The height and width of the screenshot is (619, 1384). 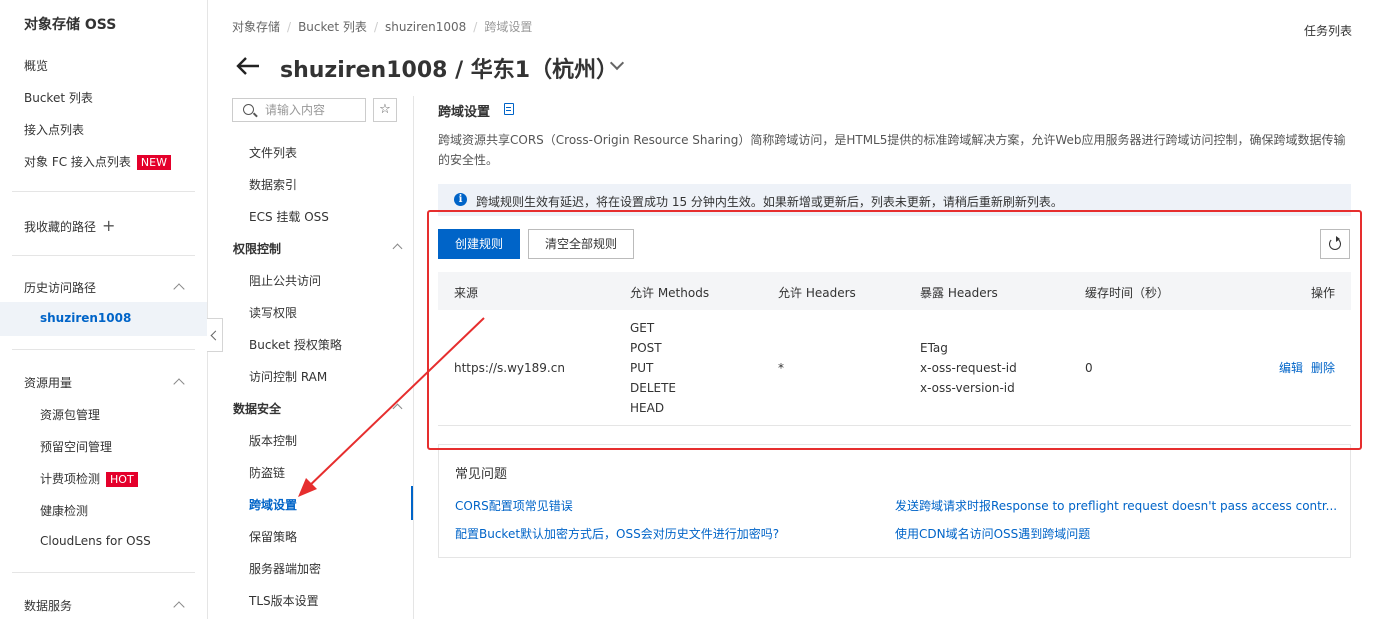 What do you see at coordinates (464, 112) in the screenshot?
I see `section-title: 跨域设置` at bounding box center [464, 112].